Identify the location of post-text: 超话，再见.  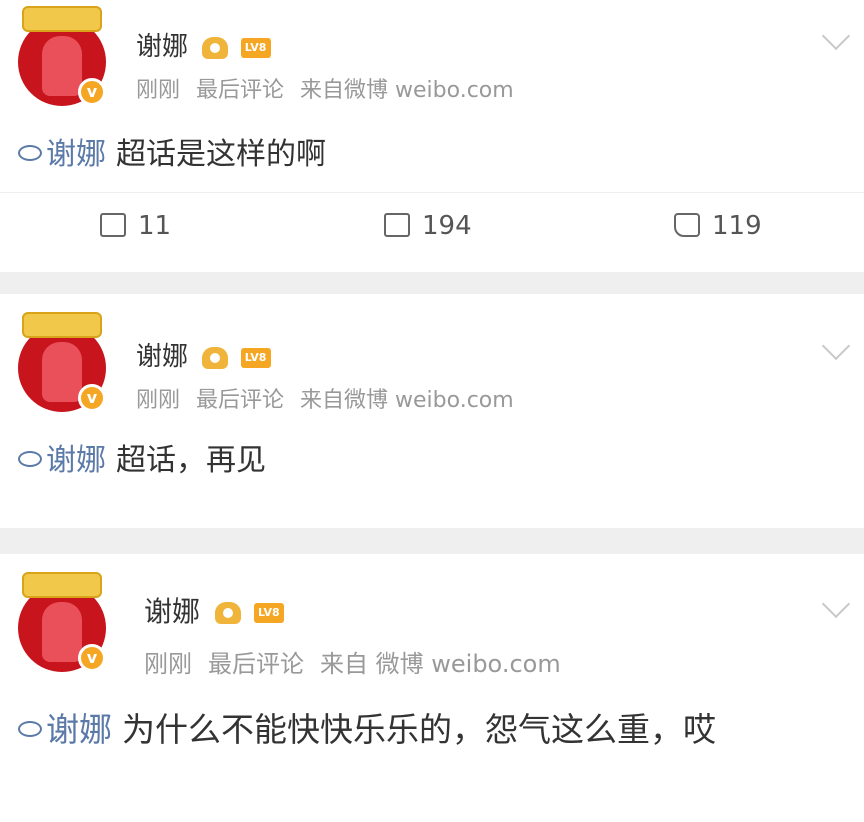
(191, 460).